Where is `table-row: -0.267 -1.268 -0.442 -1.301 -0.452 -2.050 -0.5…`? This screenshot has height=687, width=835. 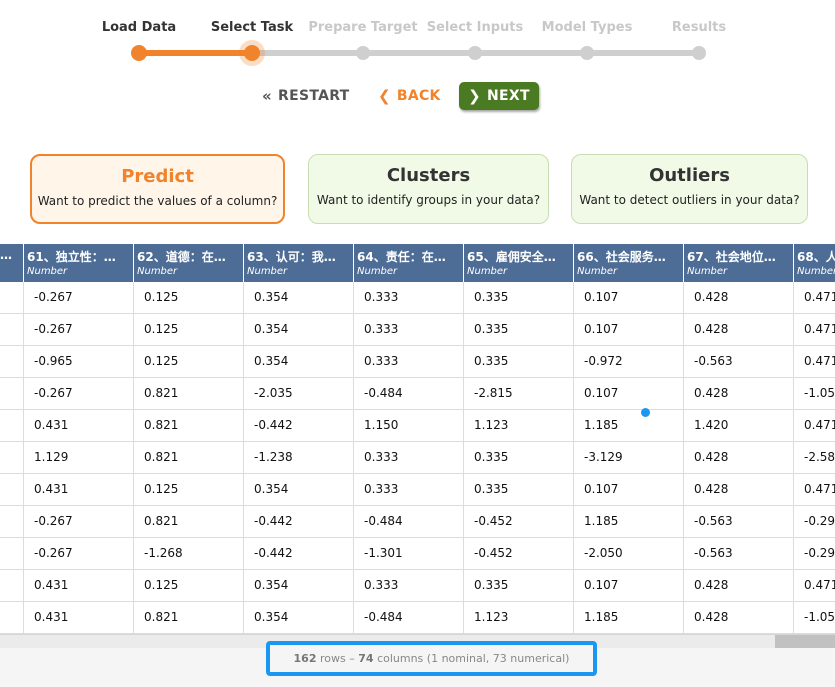
table-row: -0.267 -1.268 -0.442 -1.301 -0.452 -2.050 -0.5… is located at coordinates (417, 554).